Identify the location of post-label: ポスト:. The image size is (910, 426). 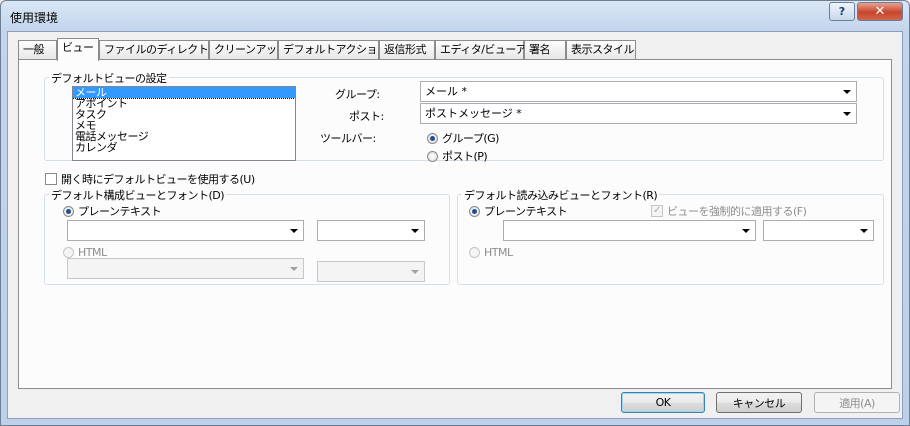
(366, 116).